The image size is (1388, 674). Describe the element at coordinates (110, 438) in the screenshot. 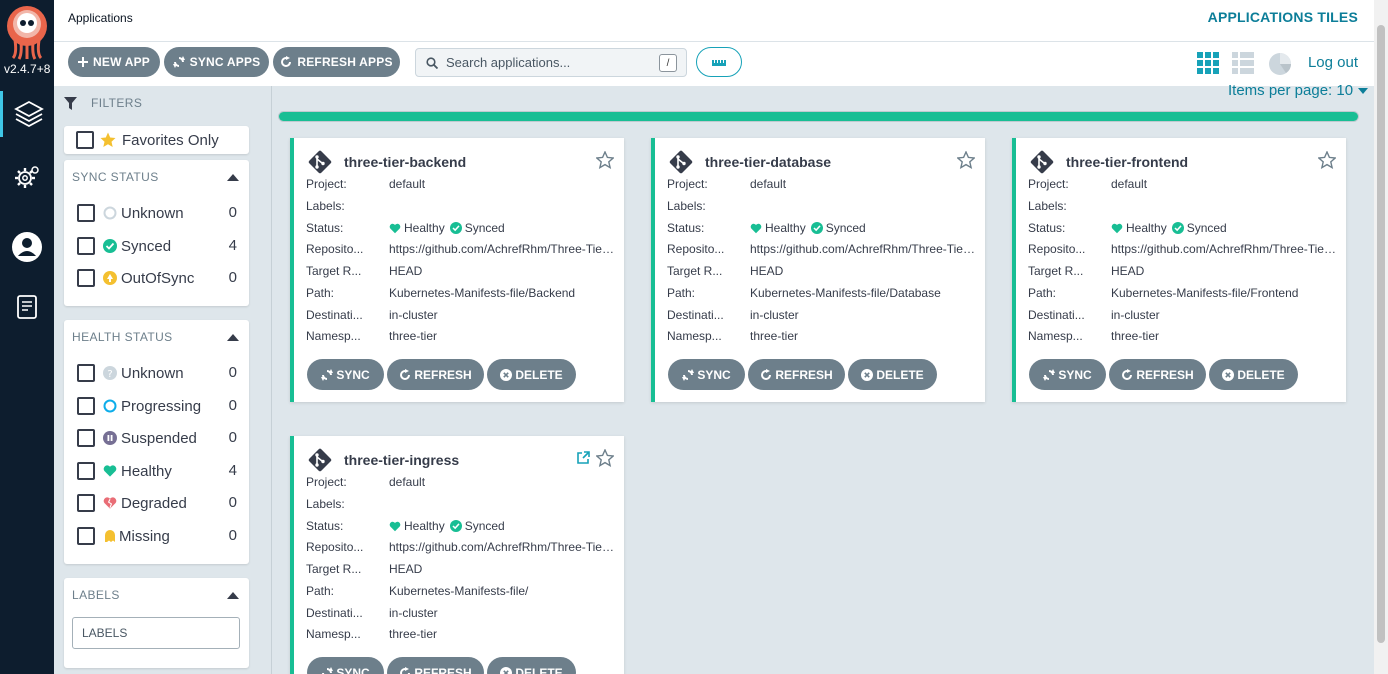

I see `pause-circle-icon` at that location.